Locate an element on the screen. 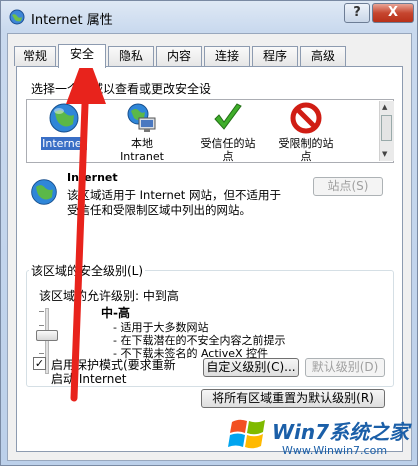 The height and width of the screenshot is (466, 418). zone-local-intranet: 本地 Intranet is located at coordinates (142, 132).